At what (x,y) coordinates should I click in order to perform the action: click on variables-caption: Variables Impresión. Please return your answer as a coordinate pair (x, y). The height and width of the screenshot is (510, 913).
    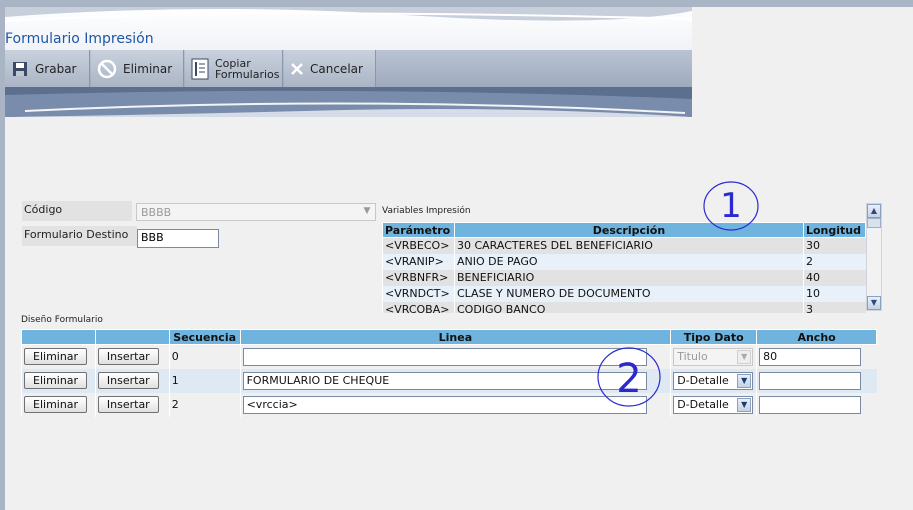
    Looking at the image, I should click on (426, 211).